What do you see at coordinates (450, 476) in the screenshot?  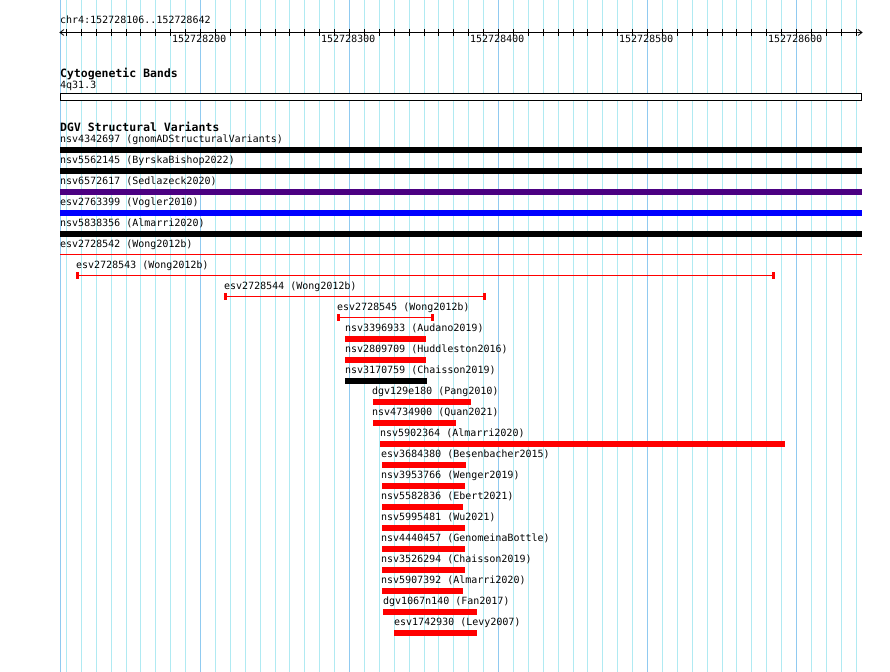 I see `feature-label: nsv3953766 (Wenger2019)` at bounding box center [450, 476].